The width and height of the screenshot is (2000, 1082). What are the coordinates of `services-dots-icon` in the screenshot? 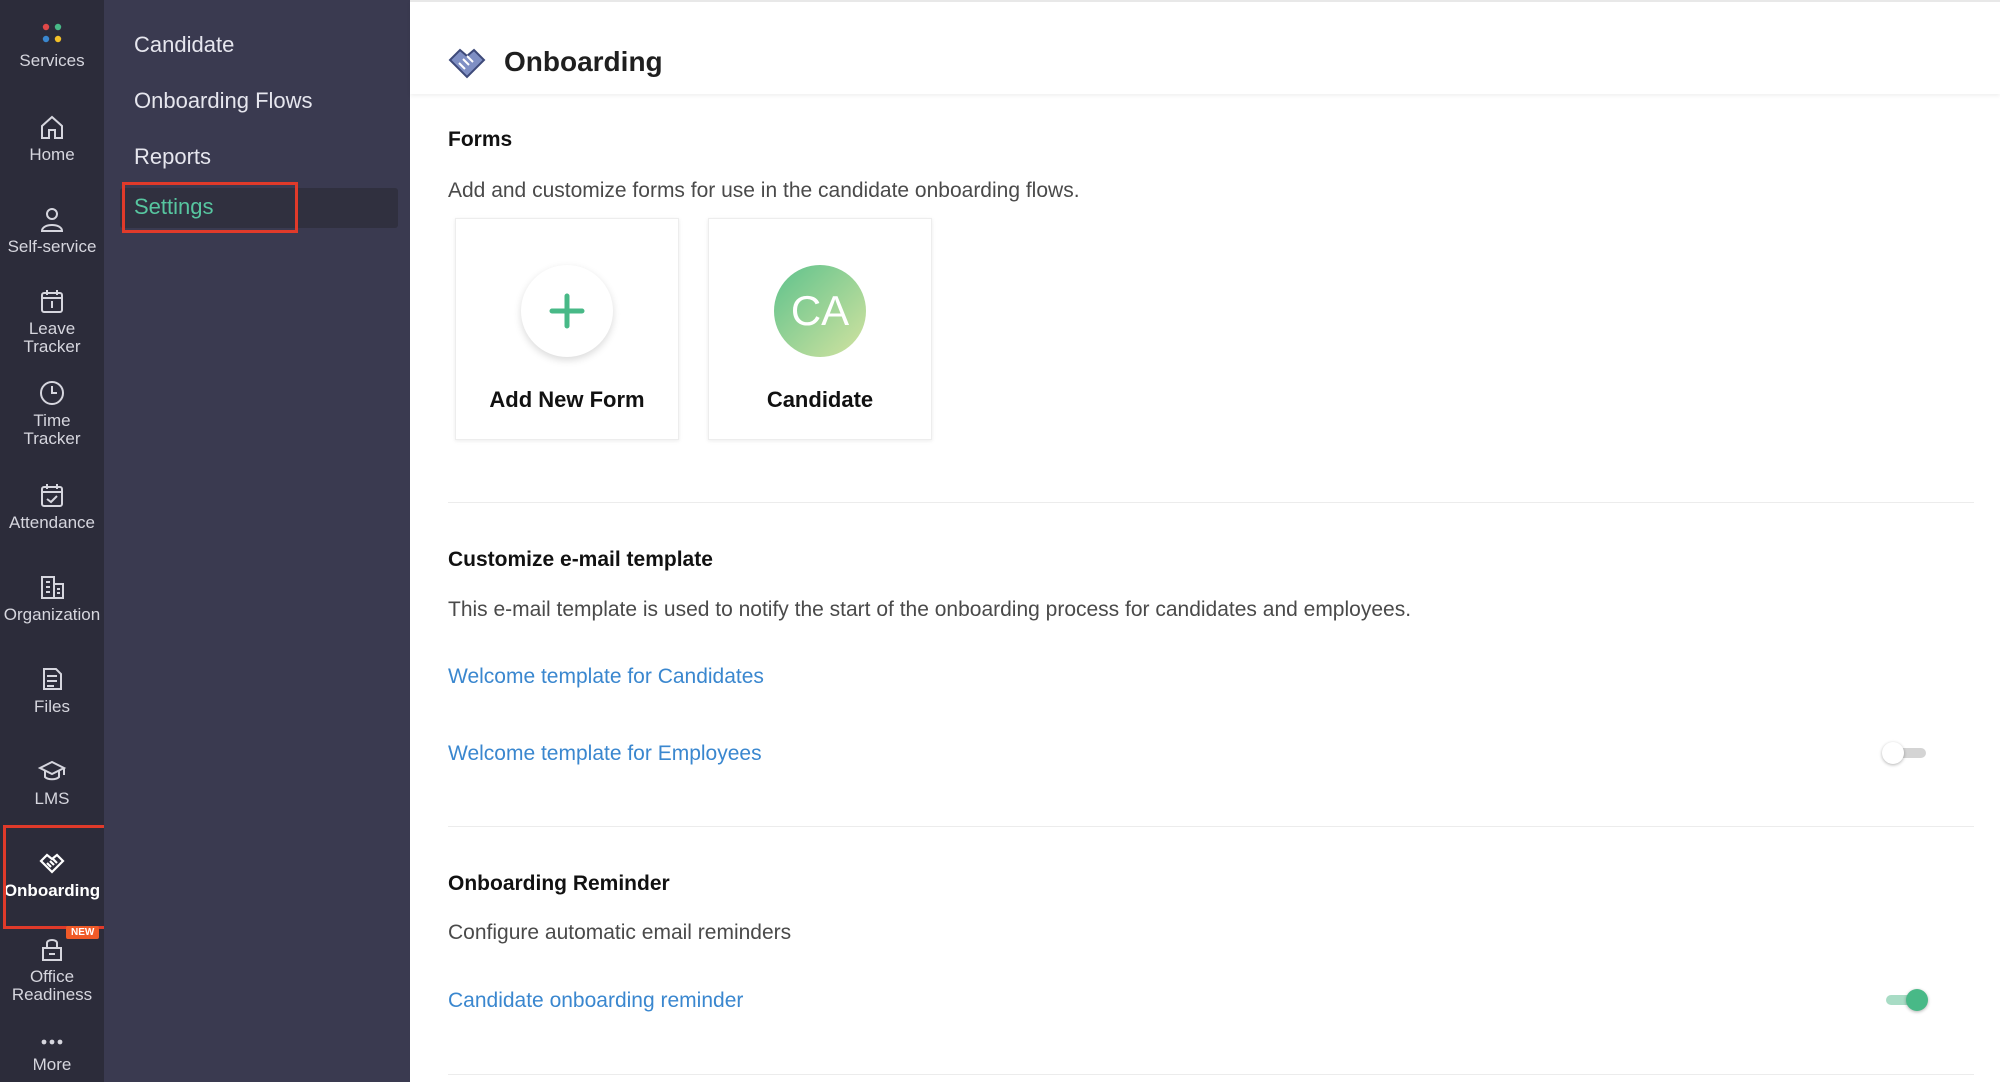 It's located at (52, 33).